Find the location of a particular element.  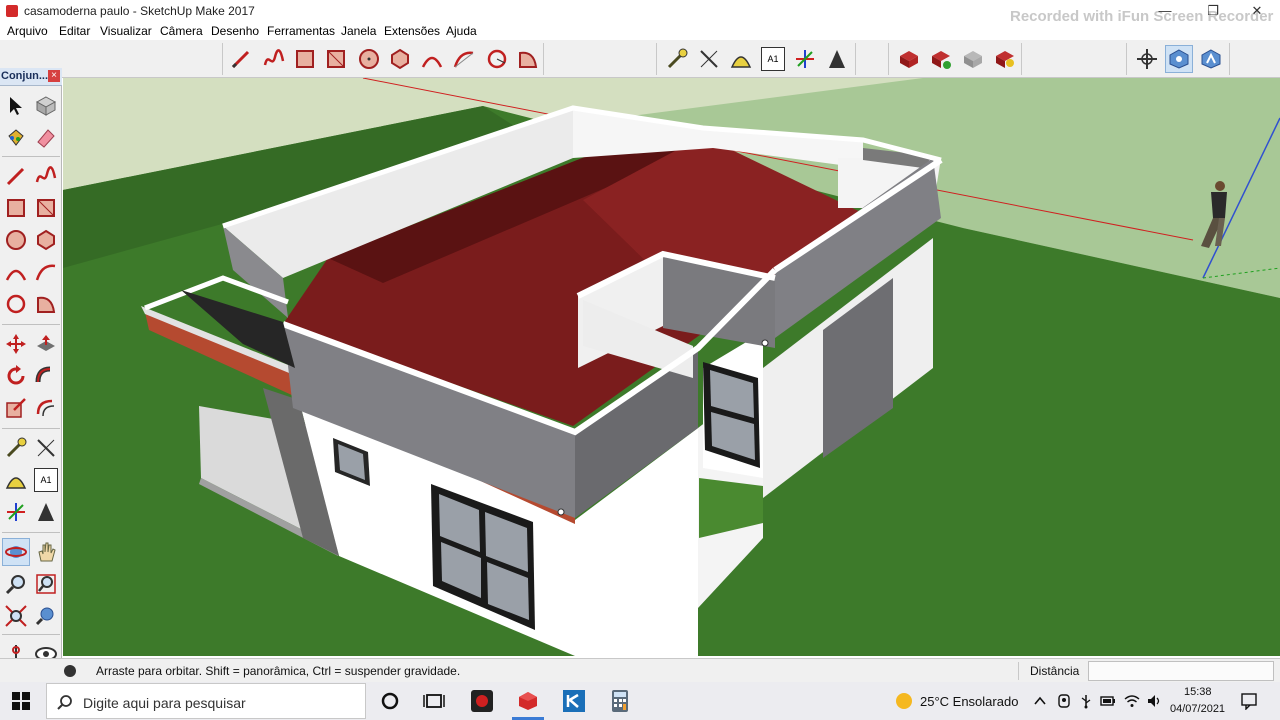

ifun-recorder-icon is located at coordinates (482, 701).